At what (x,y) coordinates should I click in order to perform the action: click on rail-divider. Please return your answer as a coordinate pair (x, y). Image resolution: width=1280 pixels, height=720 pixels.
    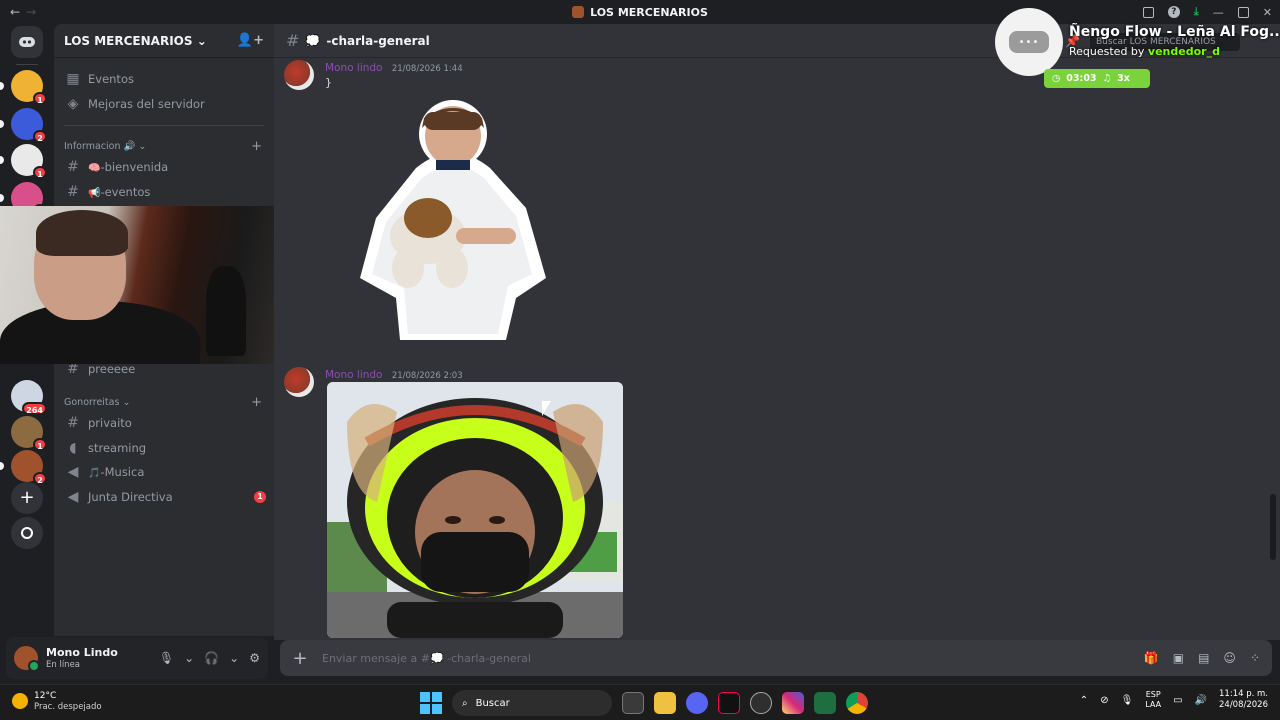
    Looking at the image, I should click on (27, 64).